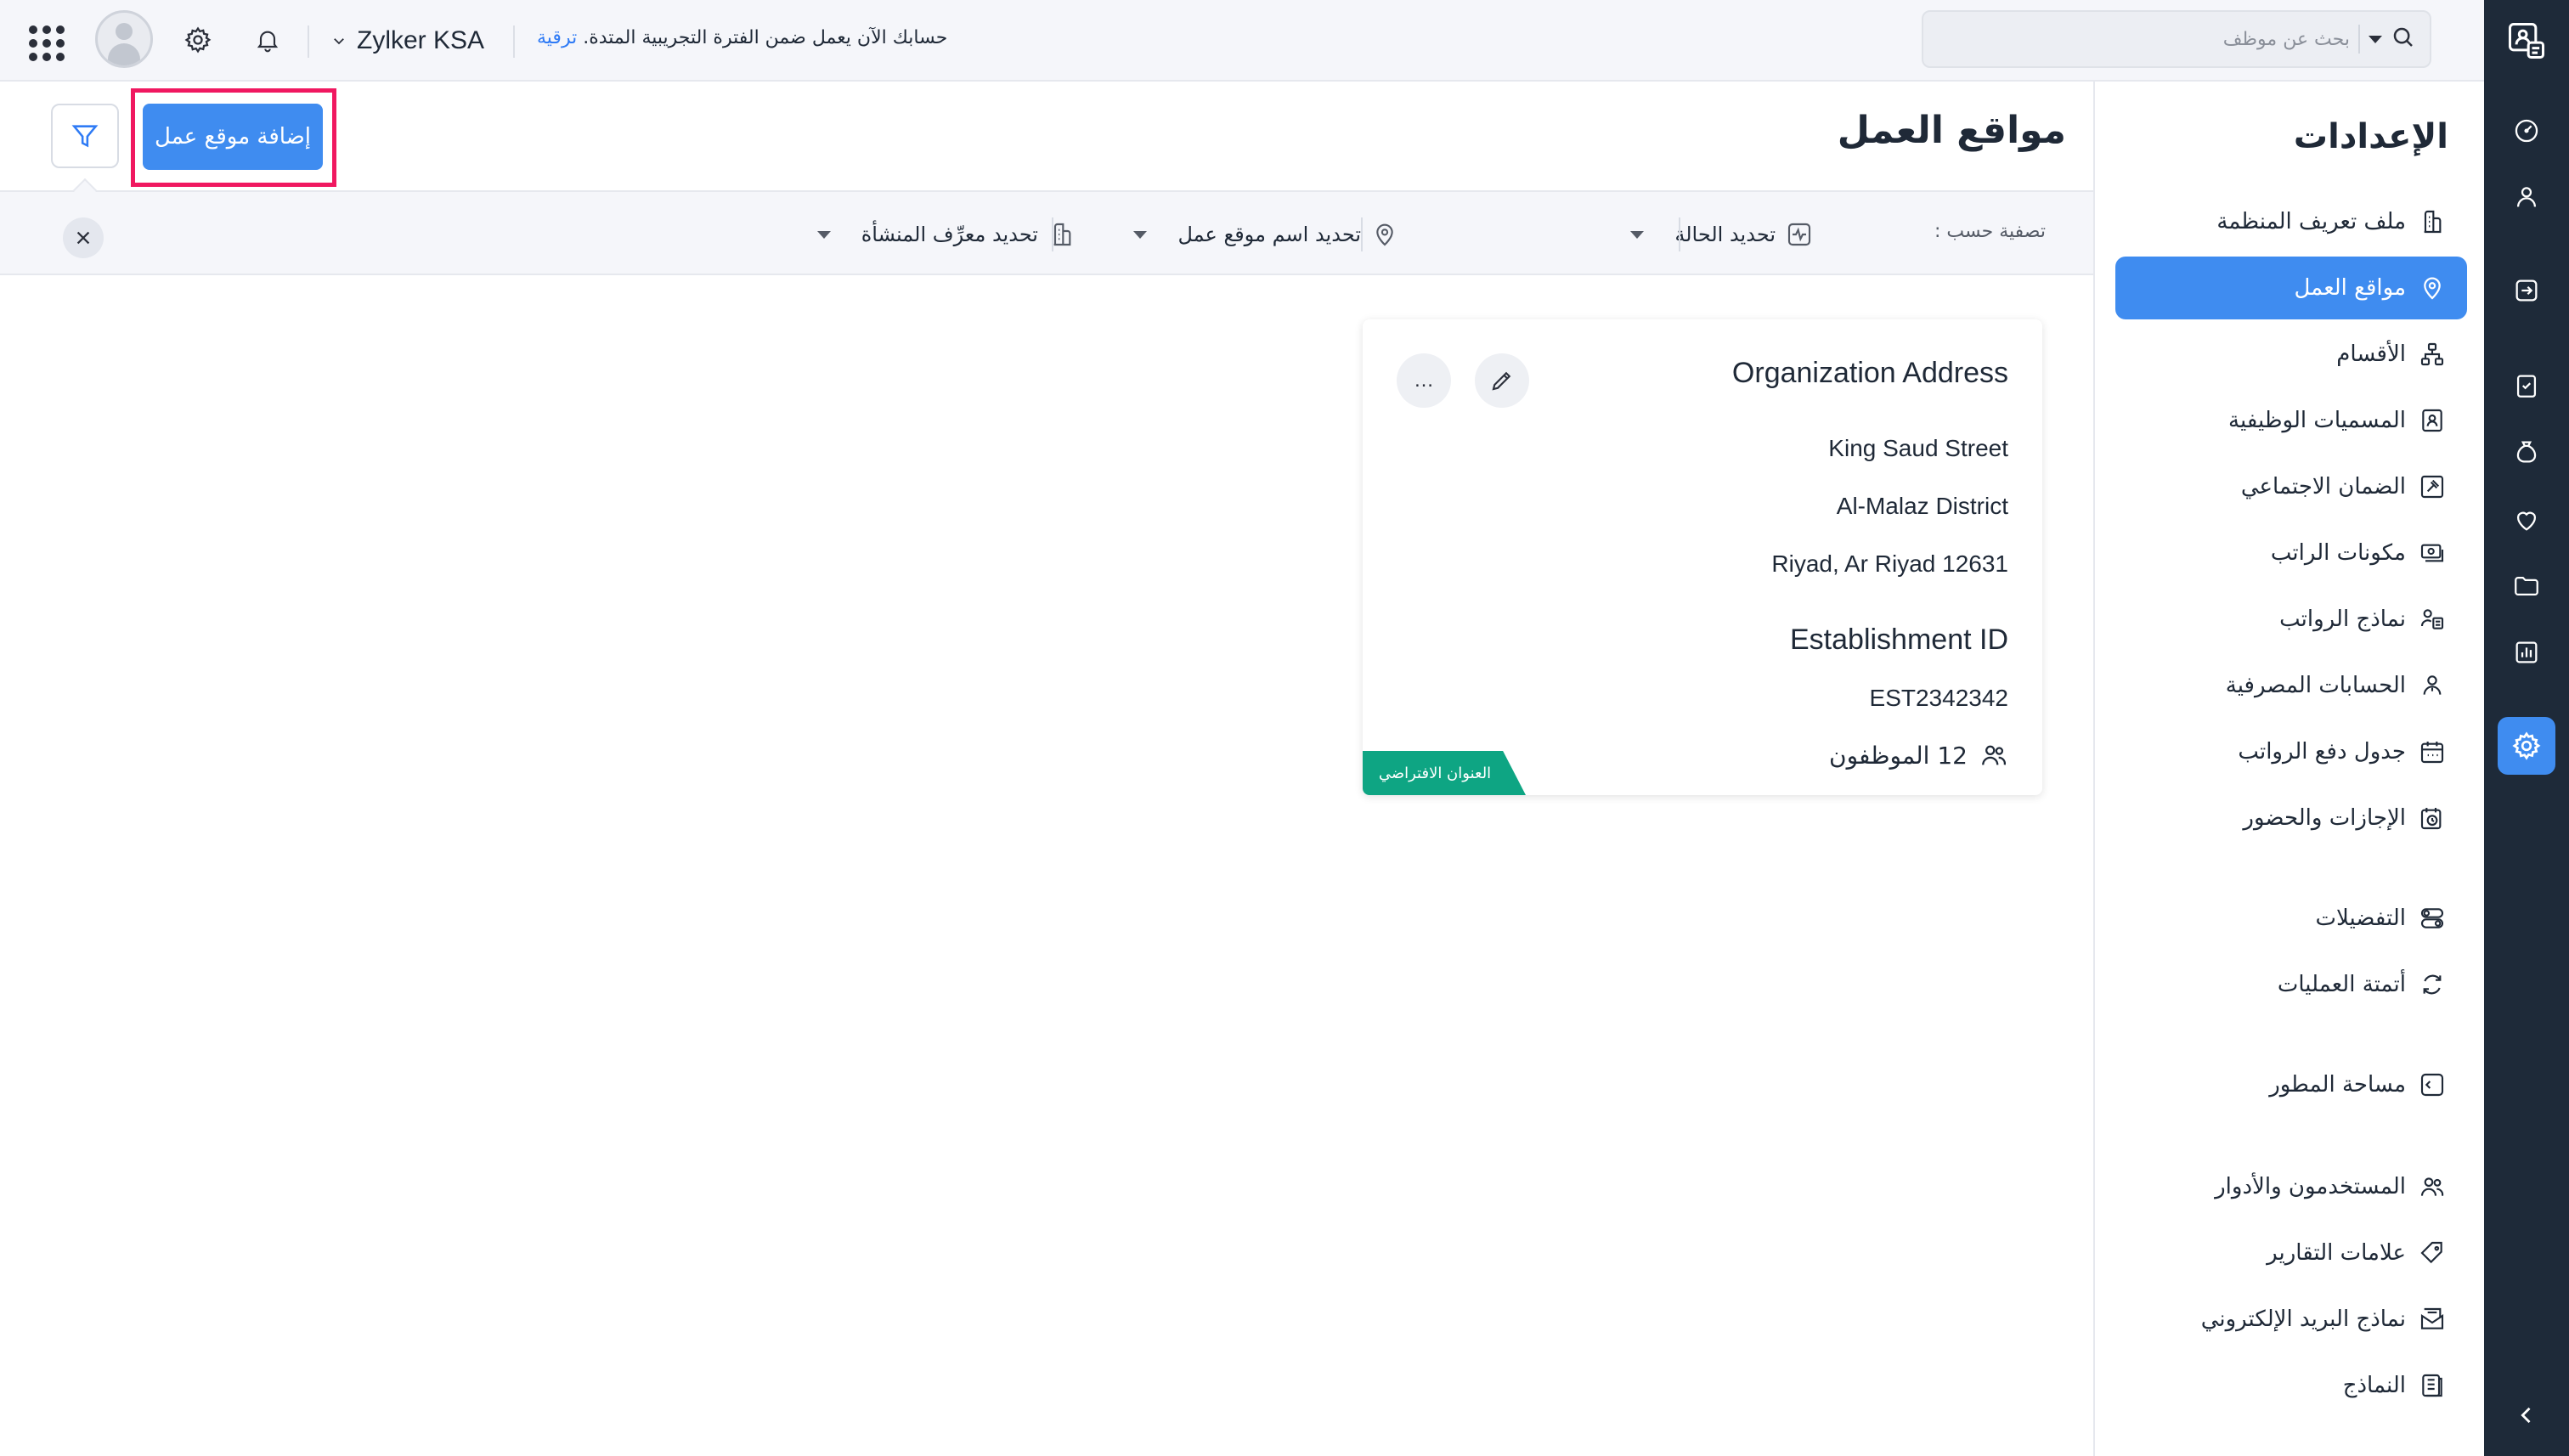 This screenshot has width=2569, height=1456. I want to click on mail-template-icon, so click(2432, 1319).